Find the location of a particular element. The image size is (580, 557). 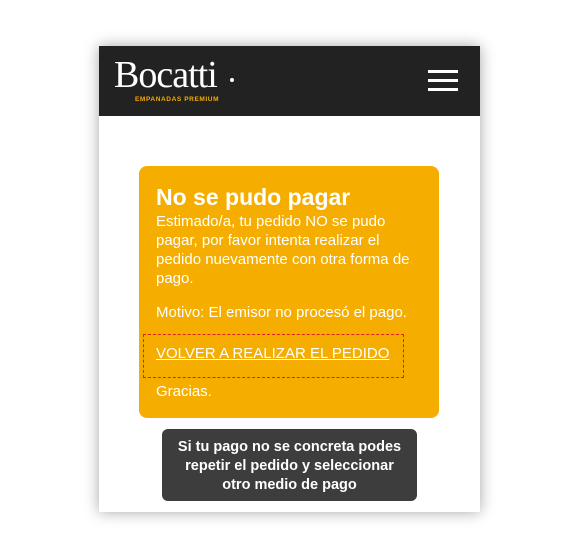

registered-mark-icon is located at coordinates (232, 80).